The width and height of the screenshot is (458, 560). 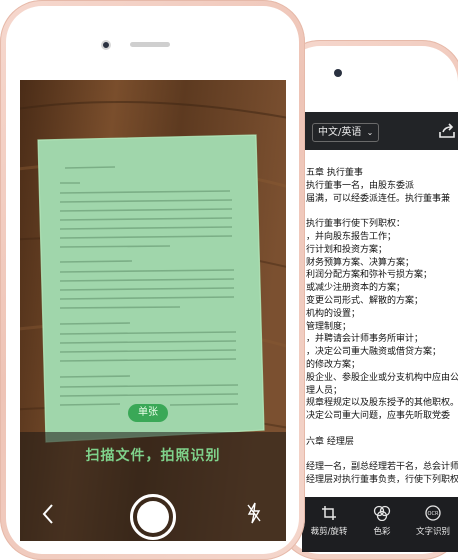 I want to click on language-selector: 中文/英语 ⌄, so click(x=346, y=132).